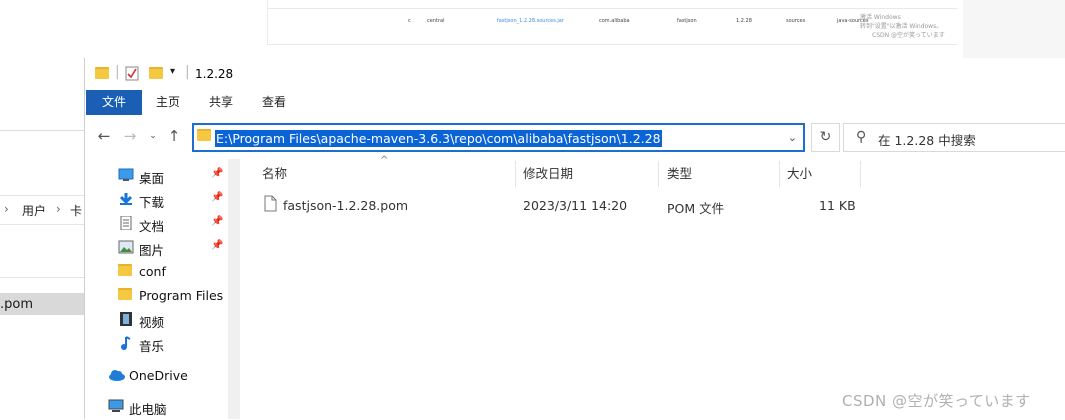 The image size is (1065, 420). Describe the element at coordinates (167, 199) in the screenshot. I see `nav-item-downloads: 下载 📌` at that location.